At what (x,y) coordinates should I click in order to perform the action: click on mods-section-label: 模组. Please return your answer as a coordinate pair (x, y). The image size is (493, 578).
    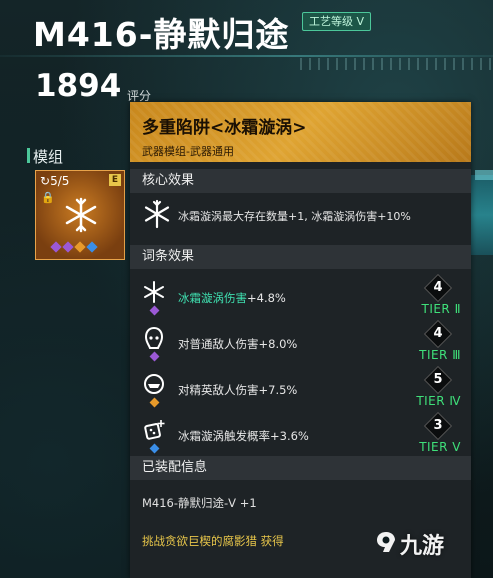
    Looking at the image, I should click on (45, 157).